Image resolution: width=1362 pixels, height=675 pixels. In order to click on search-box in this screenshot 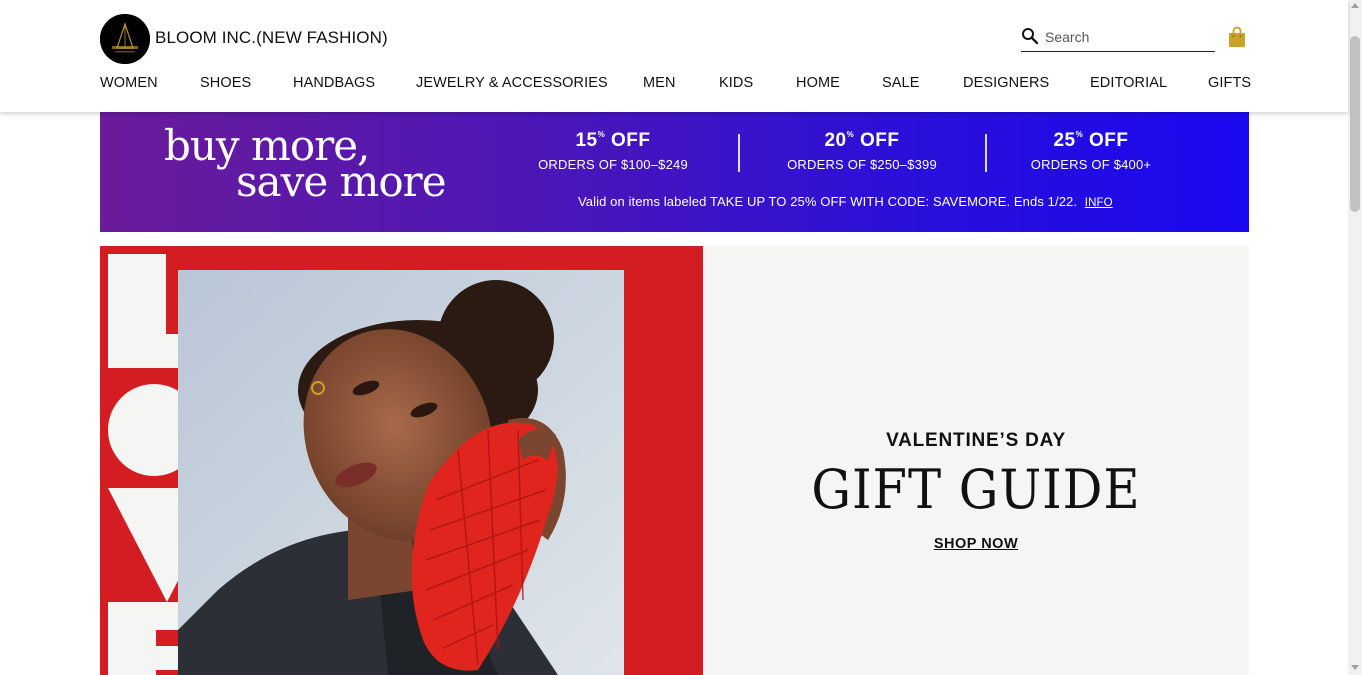, I will do `click(1118, 38)`.